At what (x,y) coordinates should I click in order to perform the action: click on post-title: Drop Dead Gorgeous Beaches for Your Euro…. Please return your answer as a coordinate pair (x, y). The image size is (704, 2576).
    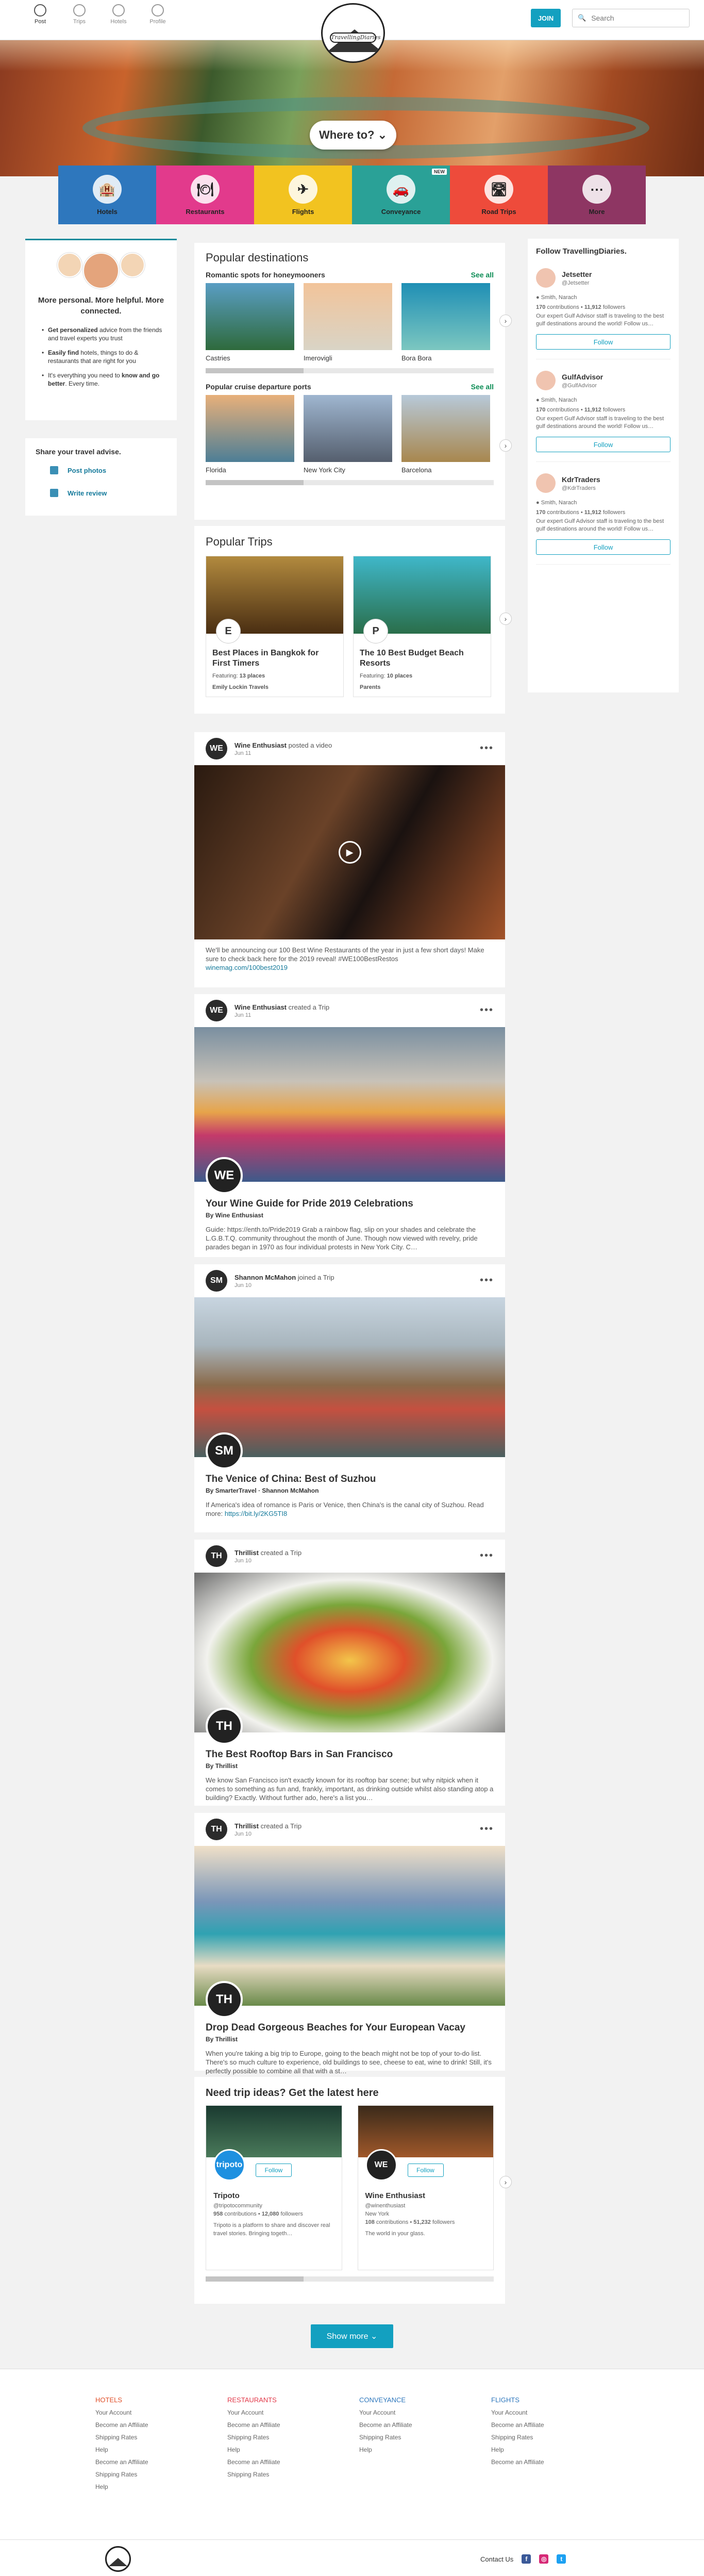
    Looking at the image, I should click on (349, 2021).